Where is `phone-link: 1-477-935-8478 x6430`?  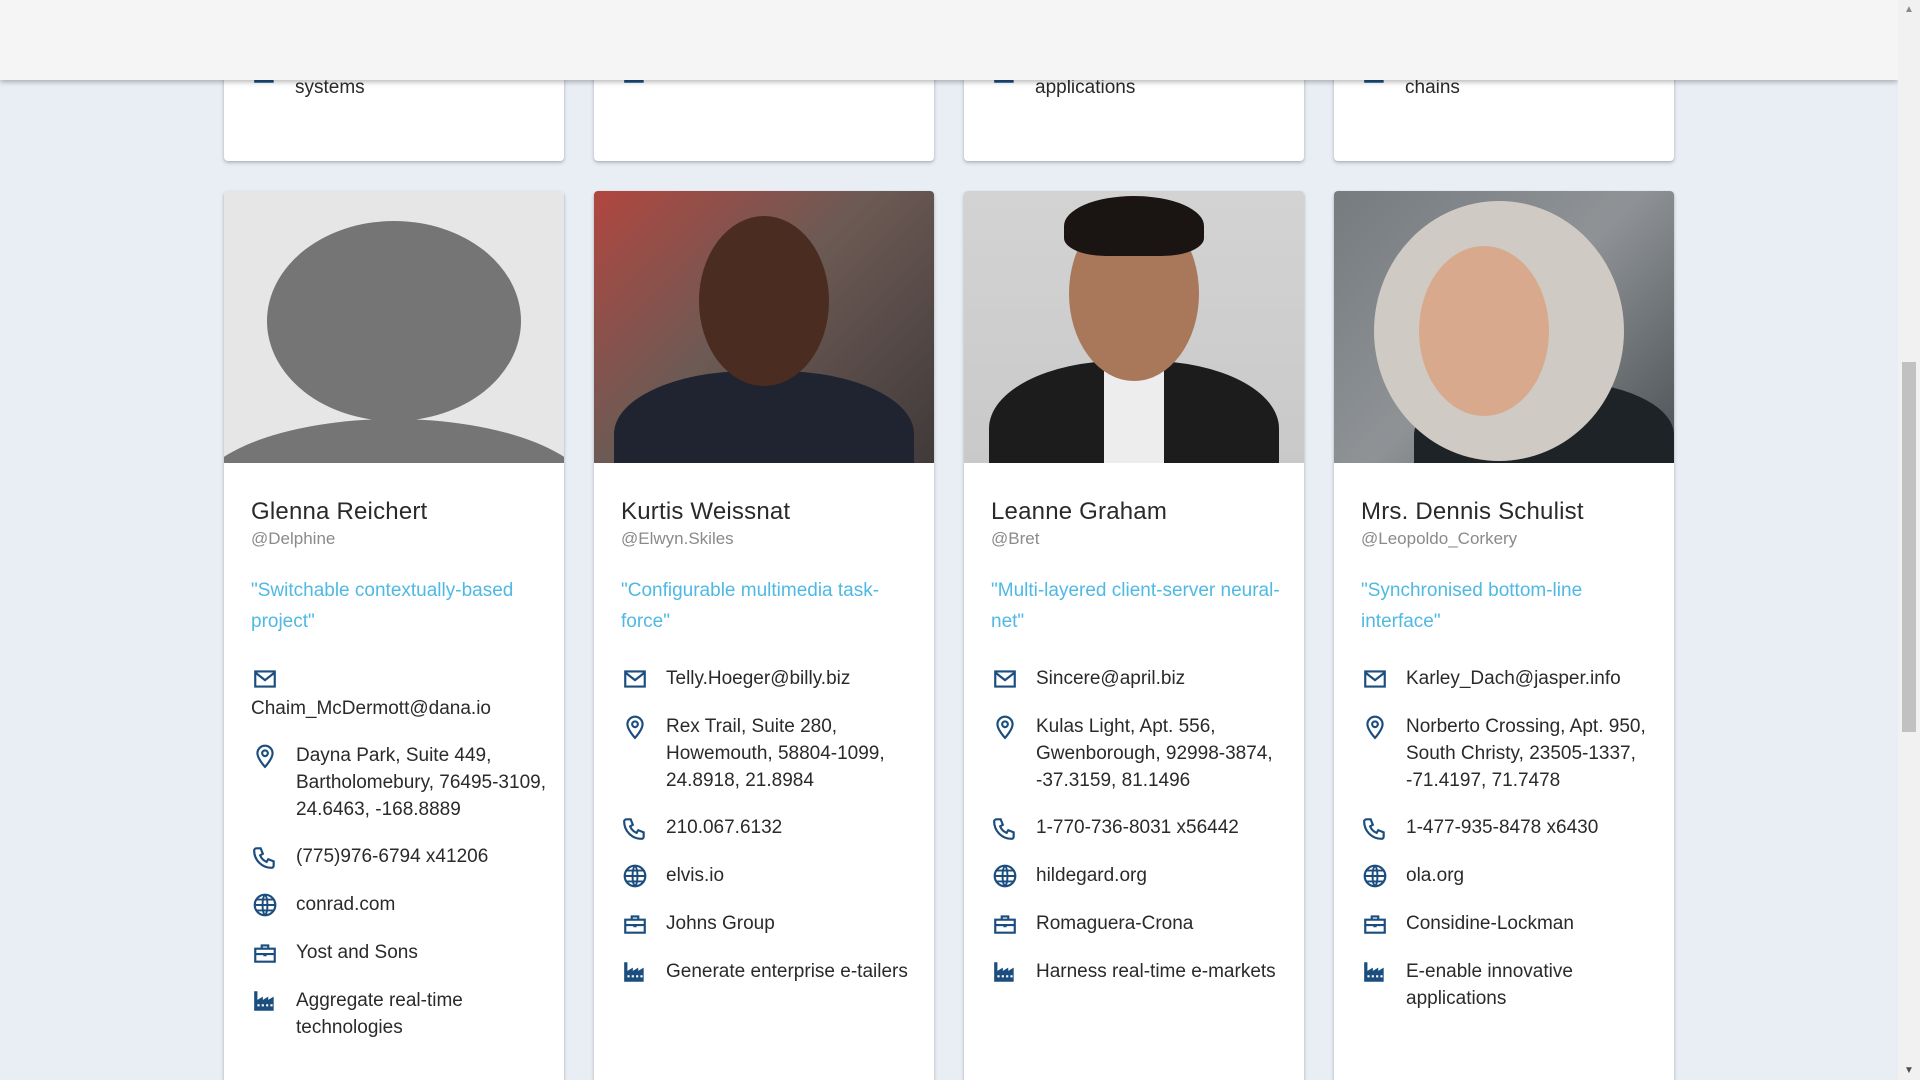 phone-link: 1-477-935-8478 x6430 is located at coordinates (1540, 827).